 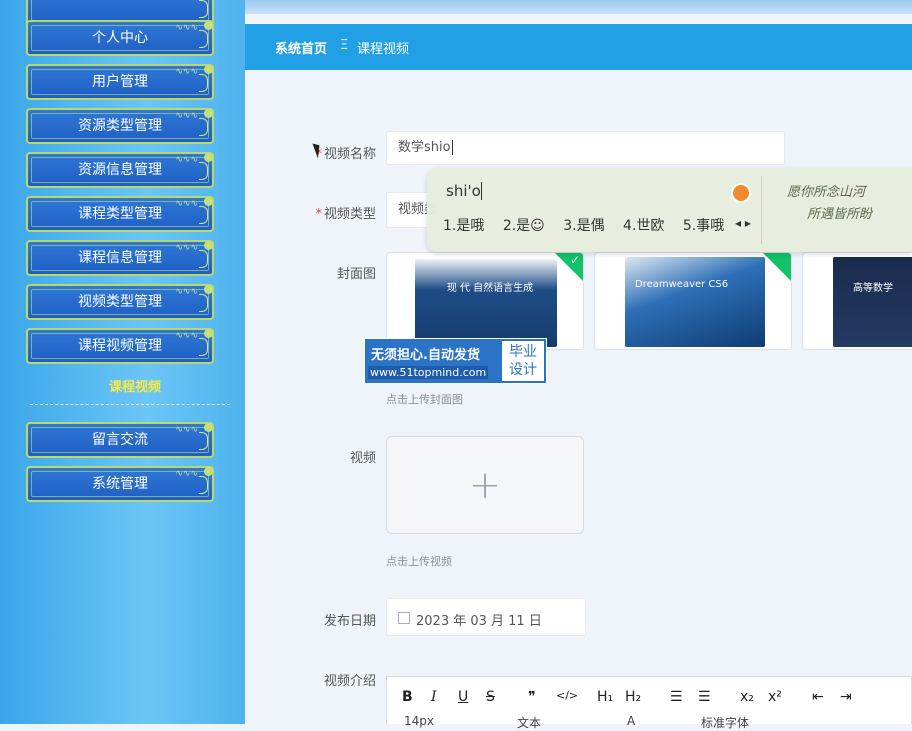 I want to click on breadcrumb-separator: Ξ, so click(x=344, y=45).